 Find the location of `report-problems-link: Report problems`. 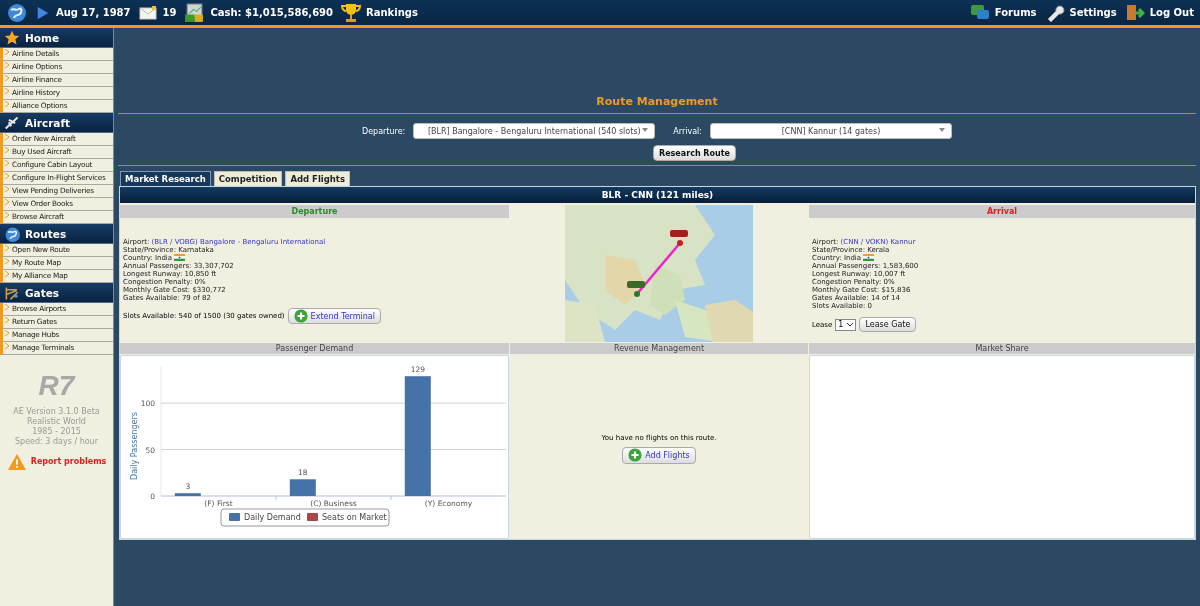

report-problems-link: Report problems is located at coordinates (68, 462).